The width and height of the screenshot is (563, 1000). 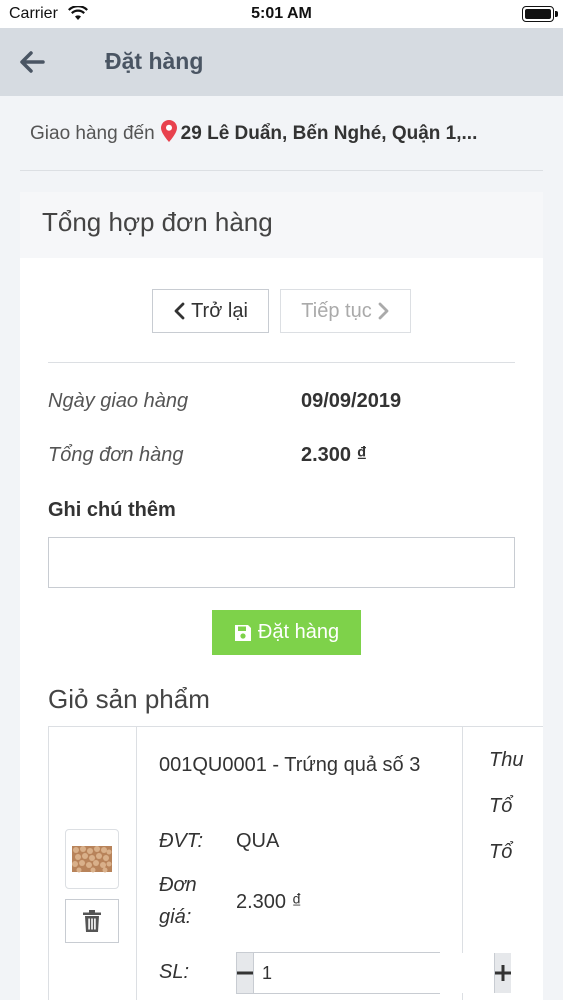 I want to click on address-label: Giao hàng đến, so click(x=92, y=133).